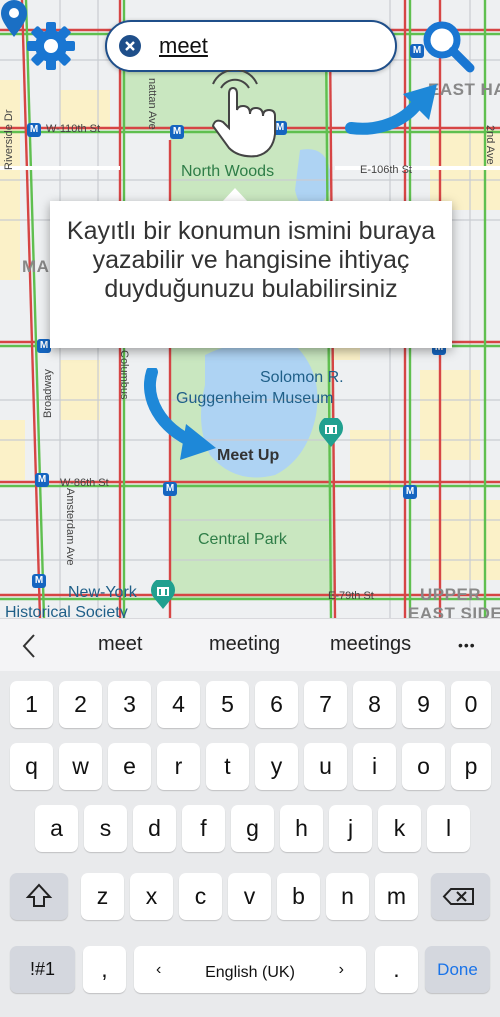 The height and width of the screenshot is (1017, 500). What do you see at coordinates (351, 596) in the screenshot?
I see `map-label-e79: E-79th St` at bounding box center [351, 596].